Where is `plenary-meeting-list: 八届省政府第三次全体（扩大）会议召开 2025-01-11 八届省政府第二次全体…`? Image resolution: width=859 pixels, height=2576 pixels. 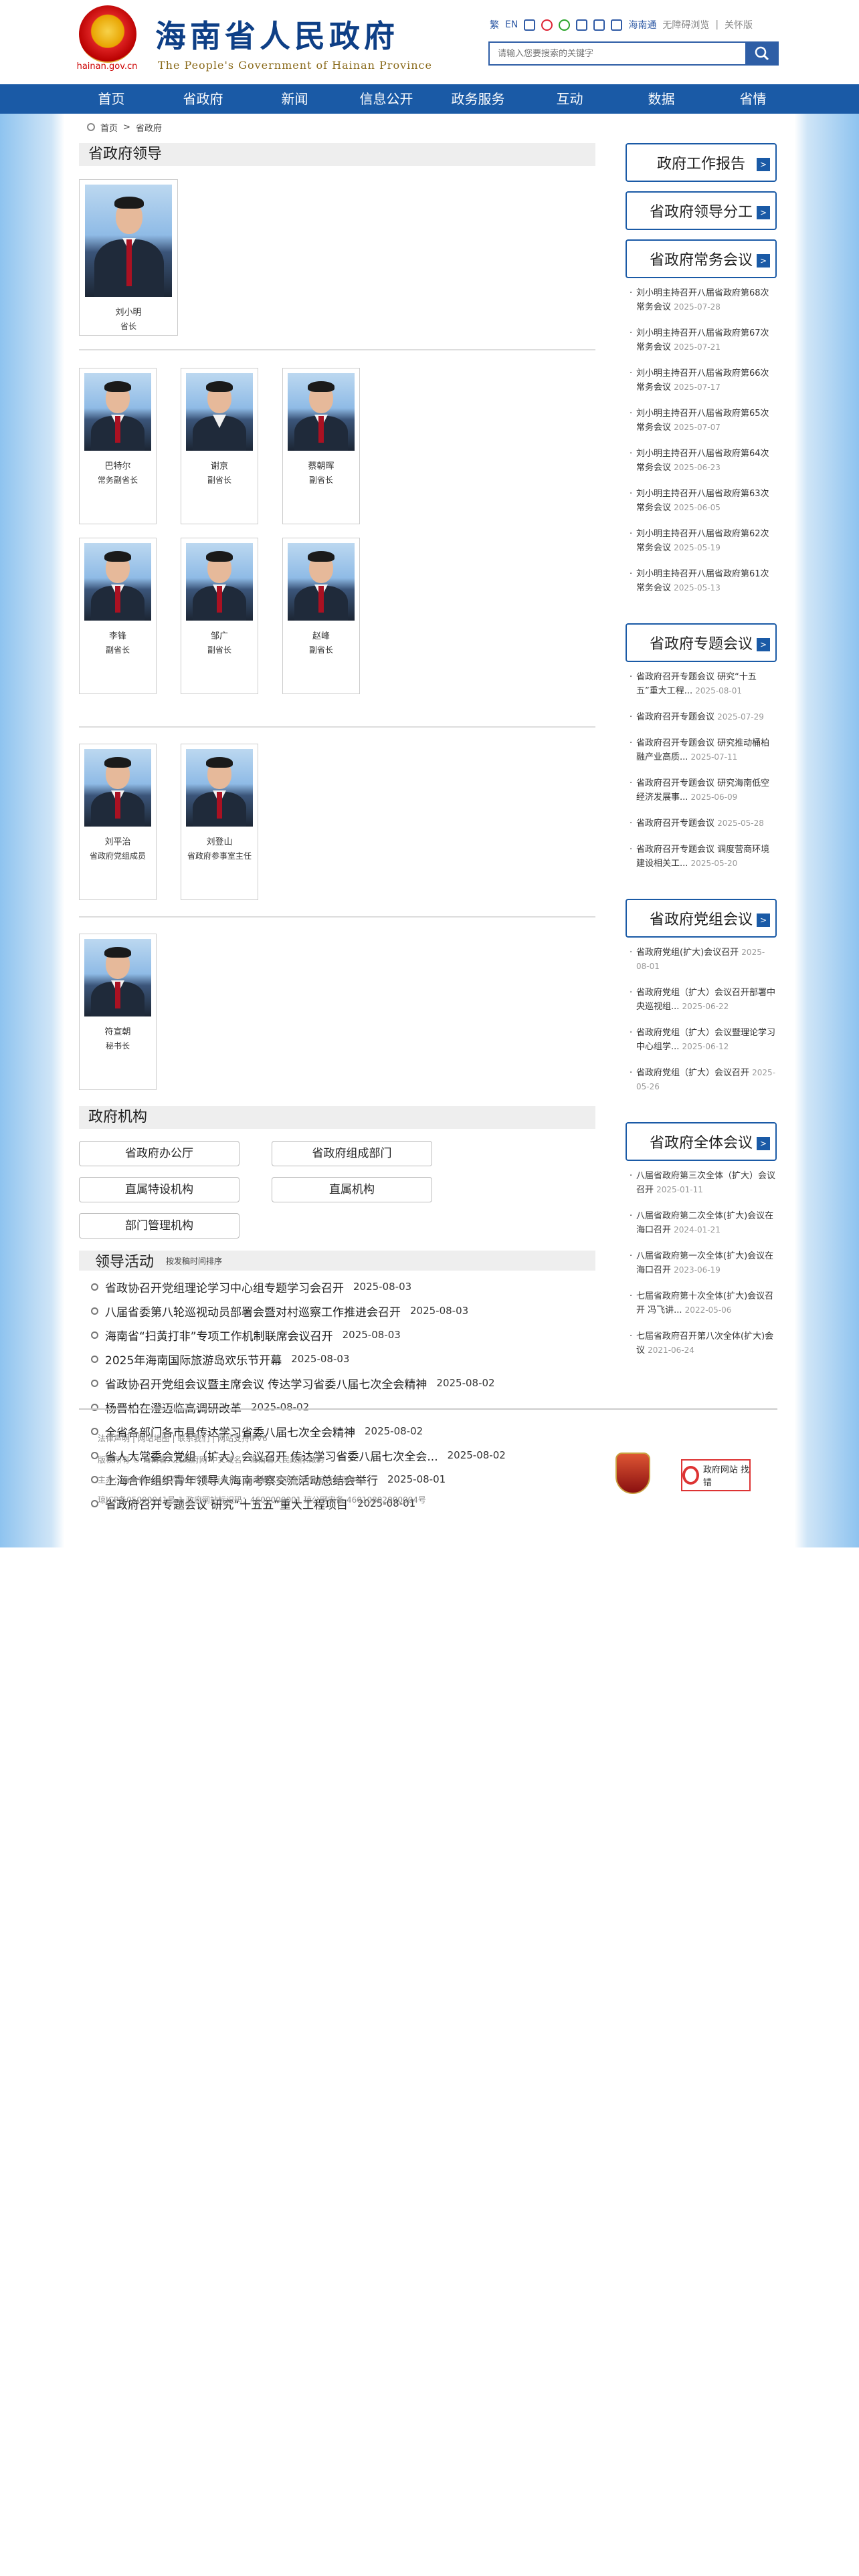 plenary-meeting-list: 八届省政府第三次全体（扩大）会议召开 2025-01-11 八届省政府第二次全体… is located at coordinates (701, 1259).